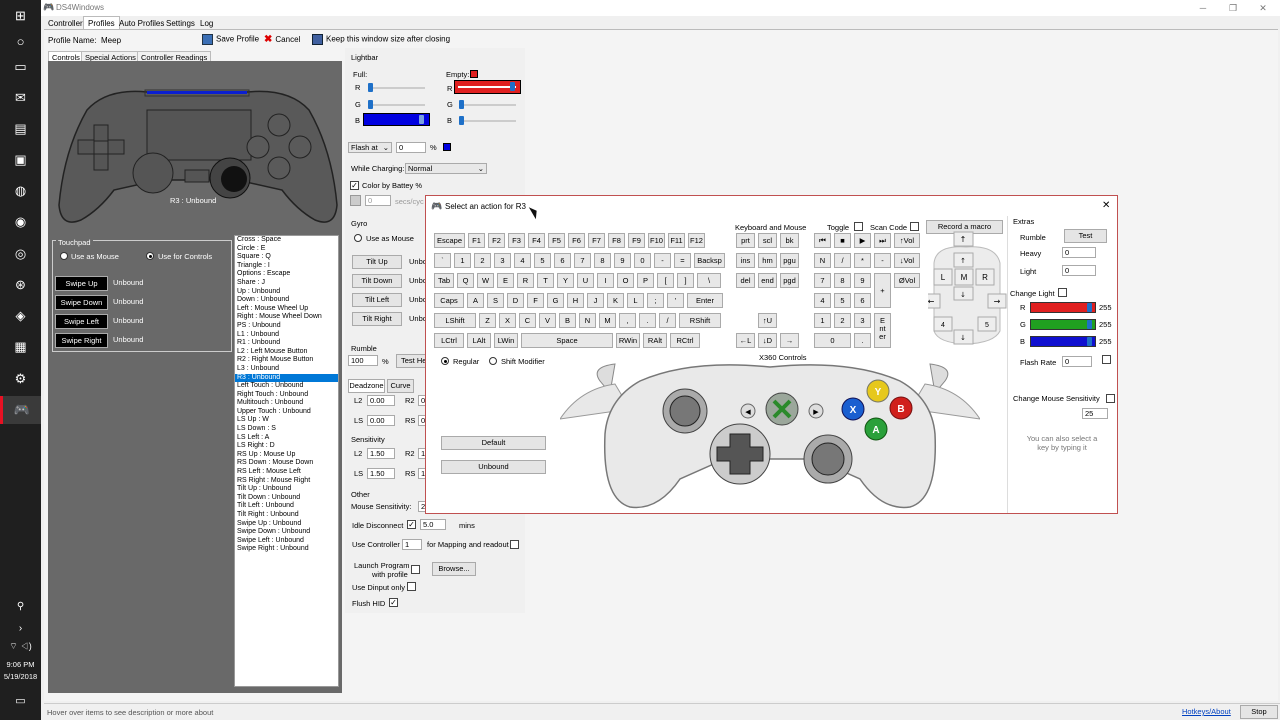 The height and width of the screenshot is (720, 1280). Describe the element at coordinates (1233, 8) in the screenshot. I see `maximize-button: ❐` at that location.